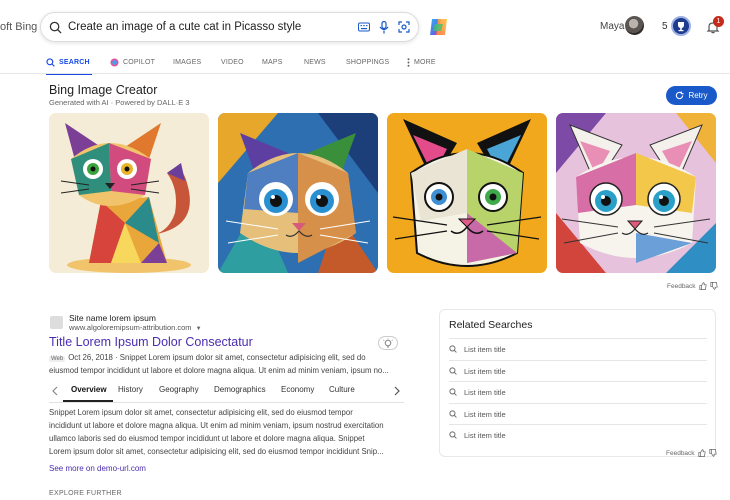  Describe the element at coordinates (297, 389) in the screenshot. I see `deep-tab-economy: Economy` at that location.